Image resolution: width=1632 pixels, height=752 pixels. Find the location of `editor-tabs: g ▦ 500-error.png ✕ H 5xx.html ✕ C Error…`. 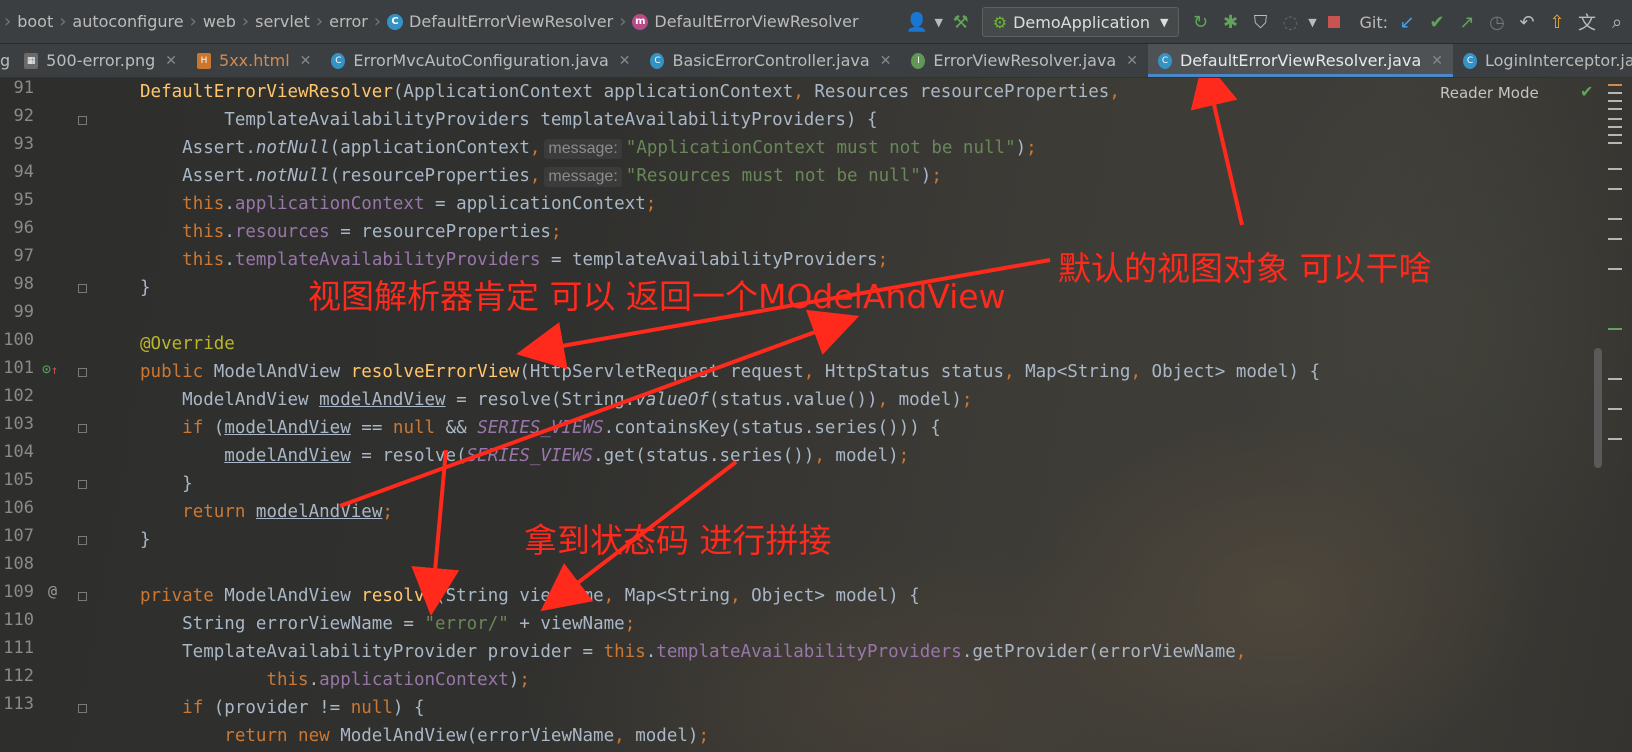

editor-tabs: g ▦ 500-error.png ✕ H 5xx.html ✕ C Error… is located at coordinates (816, 61).